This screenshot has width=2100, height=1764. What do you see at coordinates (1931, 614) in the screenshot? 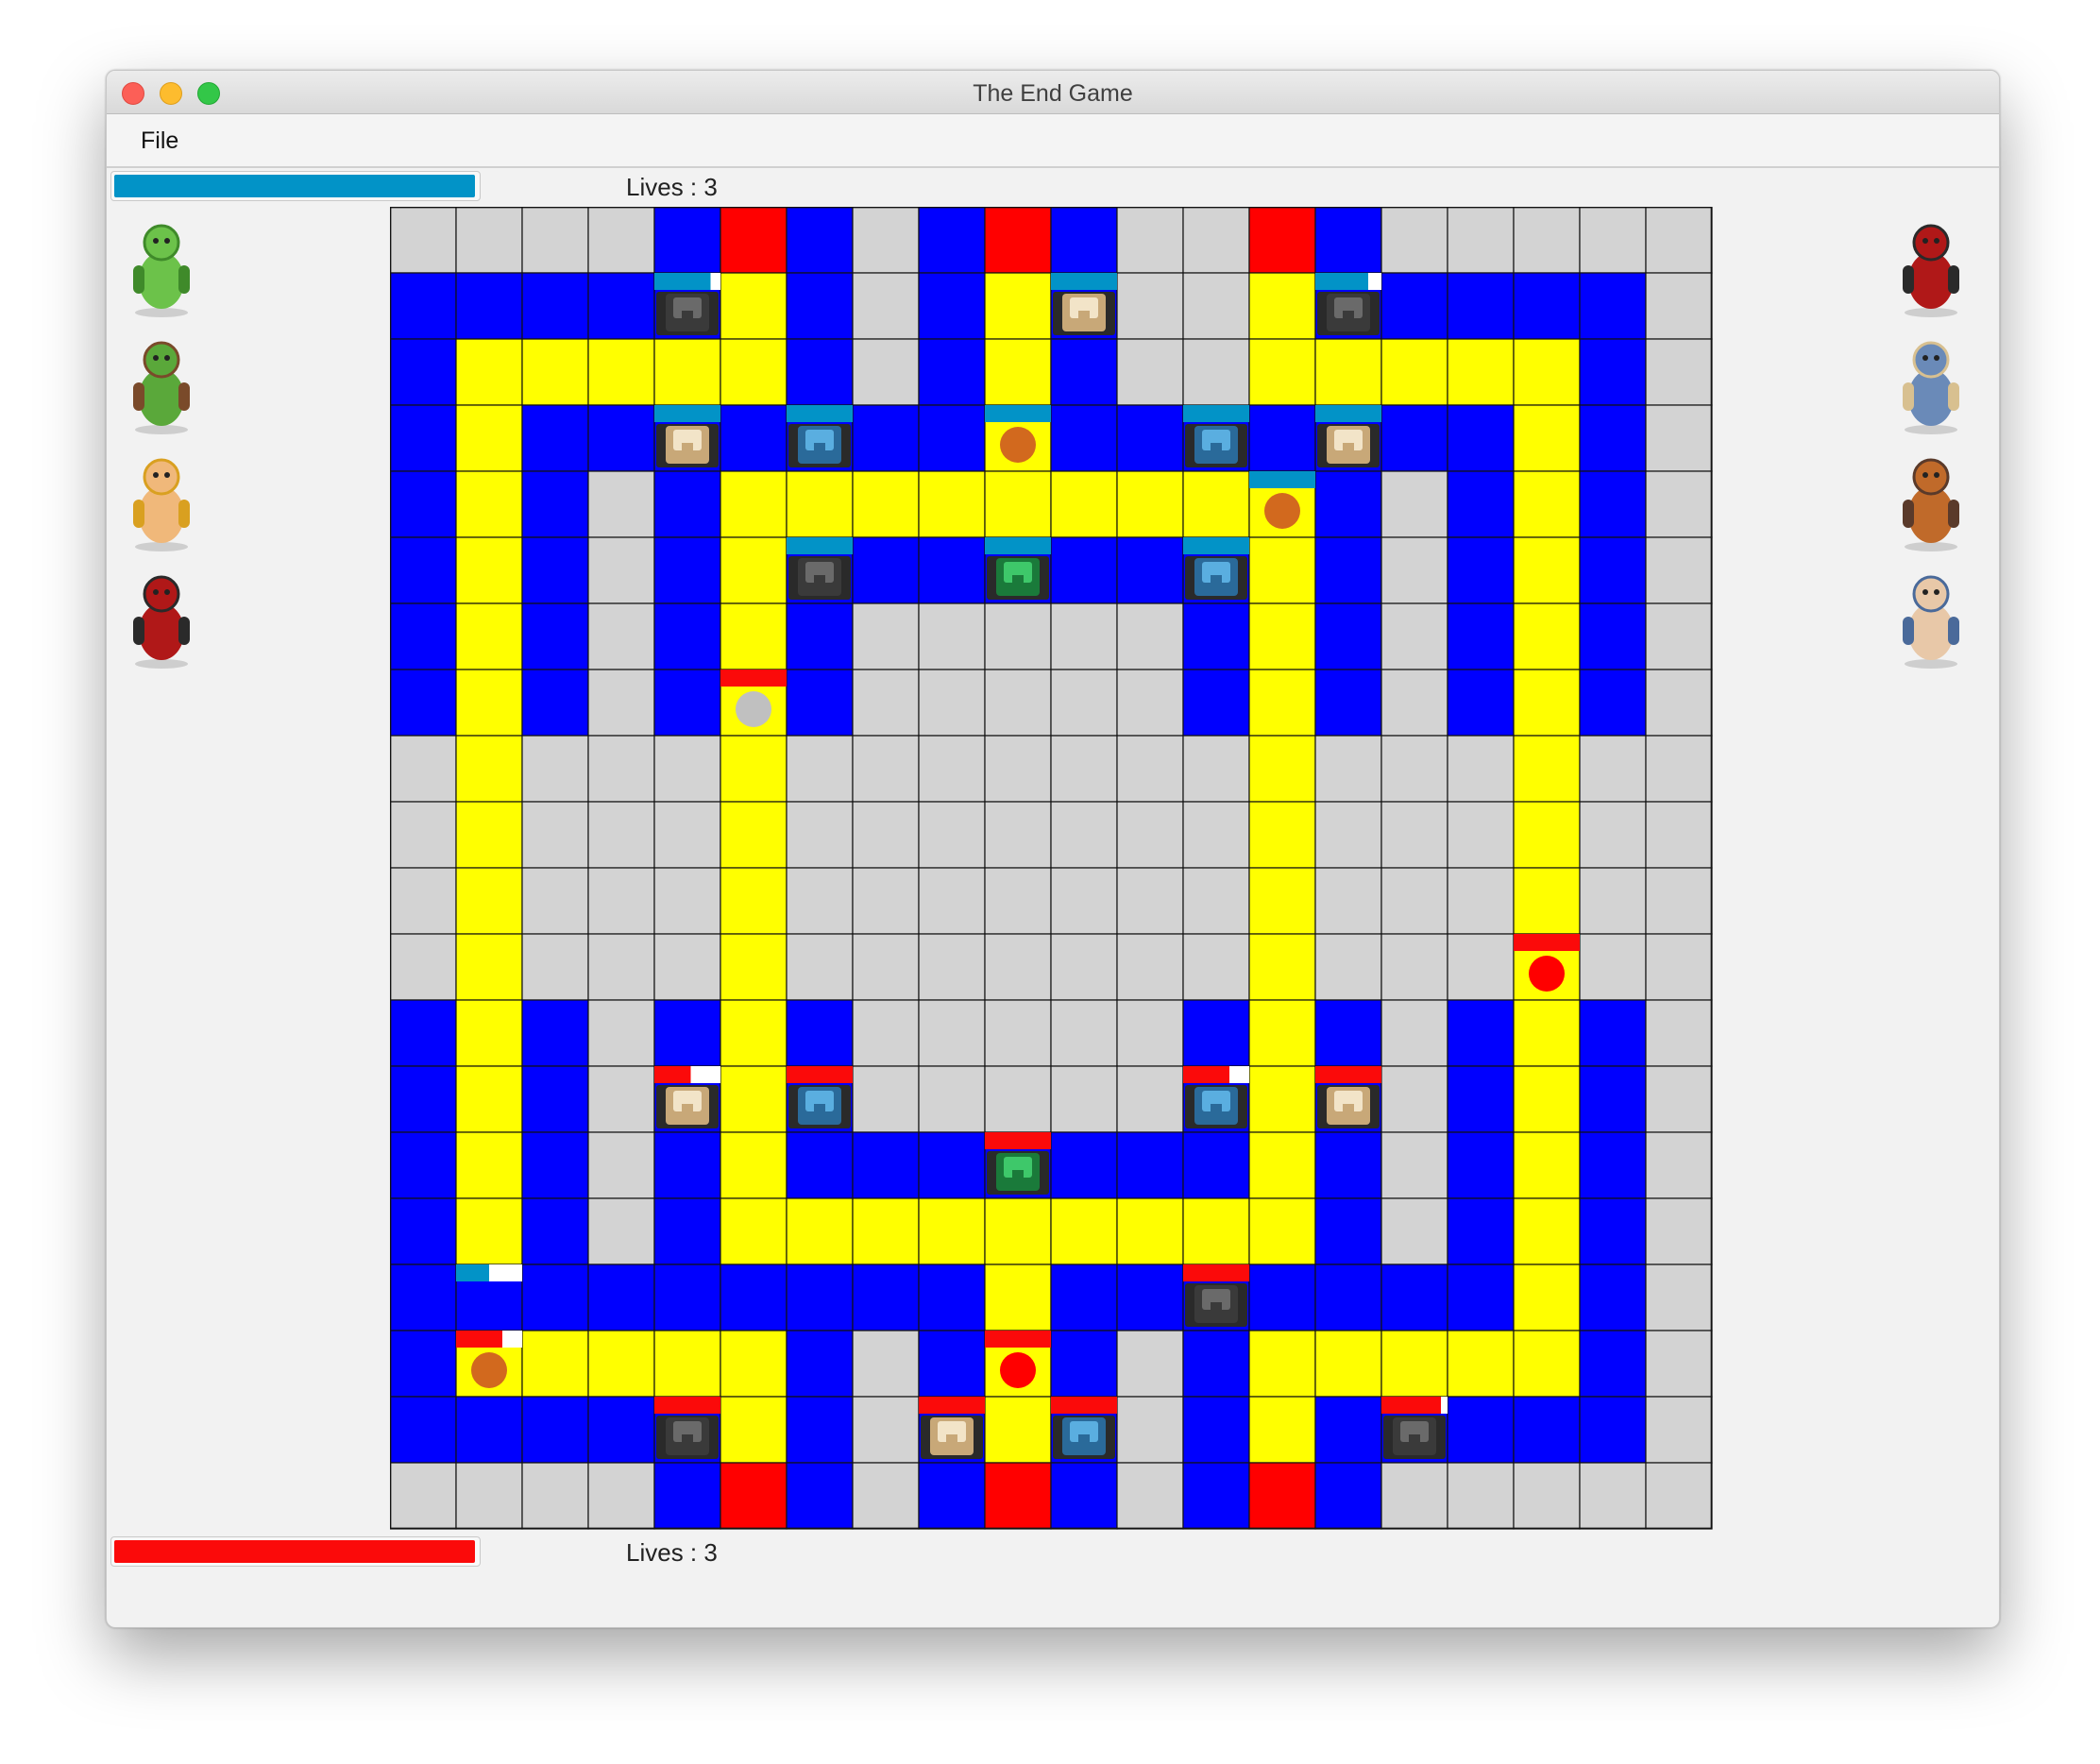
I see `gunner-icon` at bounding box center [1931, 614].